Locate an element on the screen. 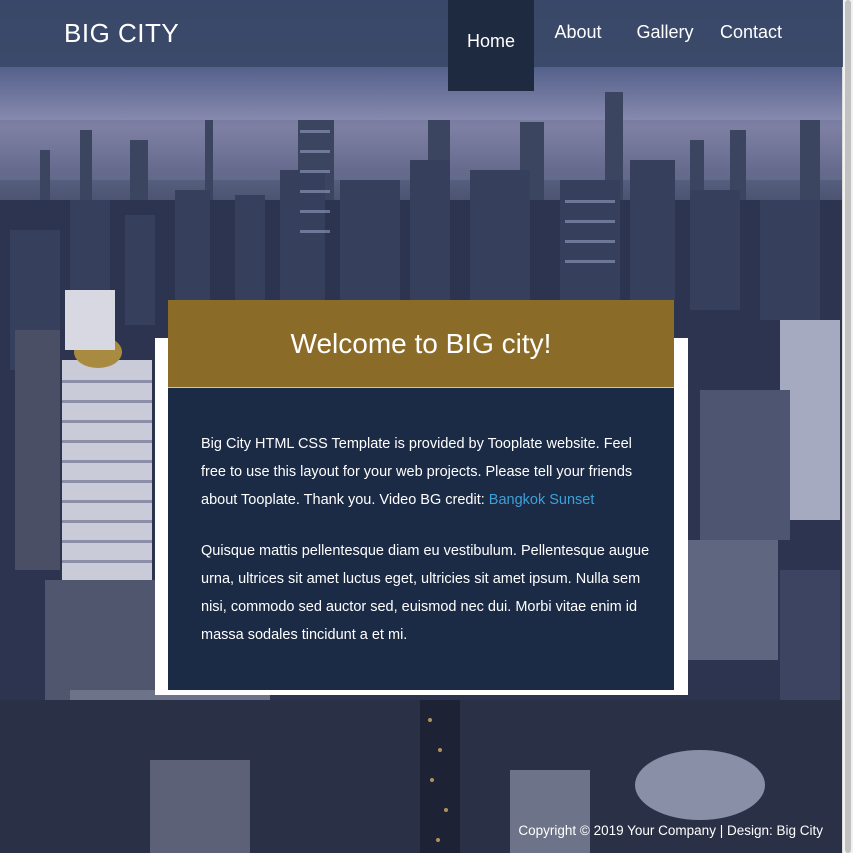 This screenshot has width=853, height=853. brand-logo: BIG CITY is located at coordinates (121, 33).